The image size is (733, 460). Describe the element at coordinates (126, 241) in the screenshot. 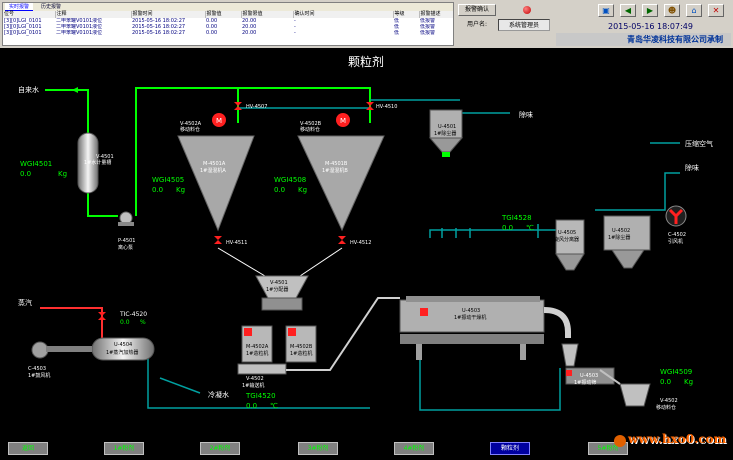

I see `pump-p4501-tag: P-4501` at that location.